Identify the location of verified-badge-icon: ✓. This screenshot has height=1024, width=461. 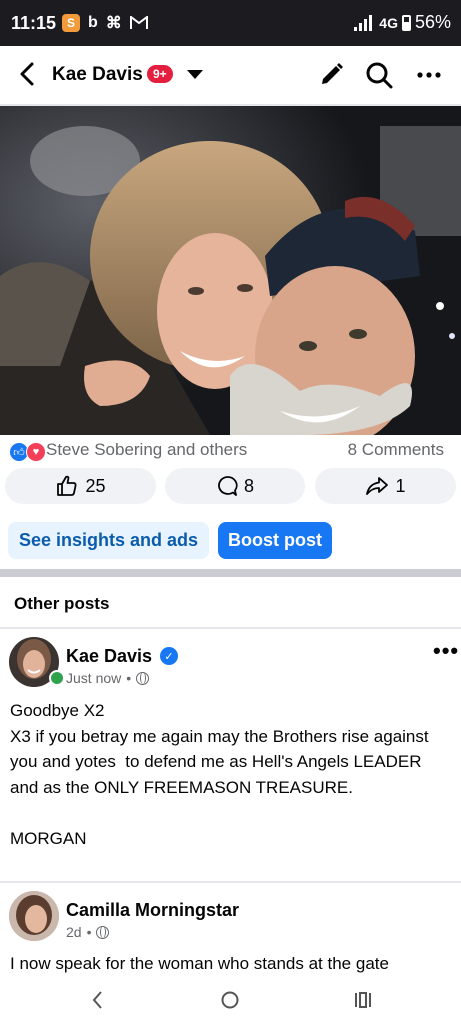
(169, 656).